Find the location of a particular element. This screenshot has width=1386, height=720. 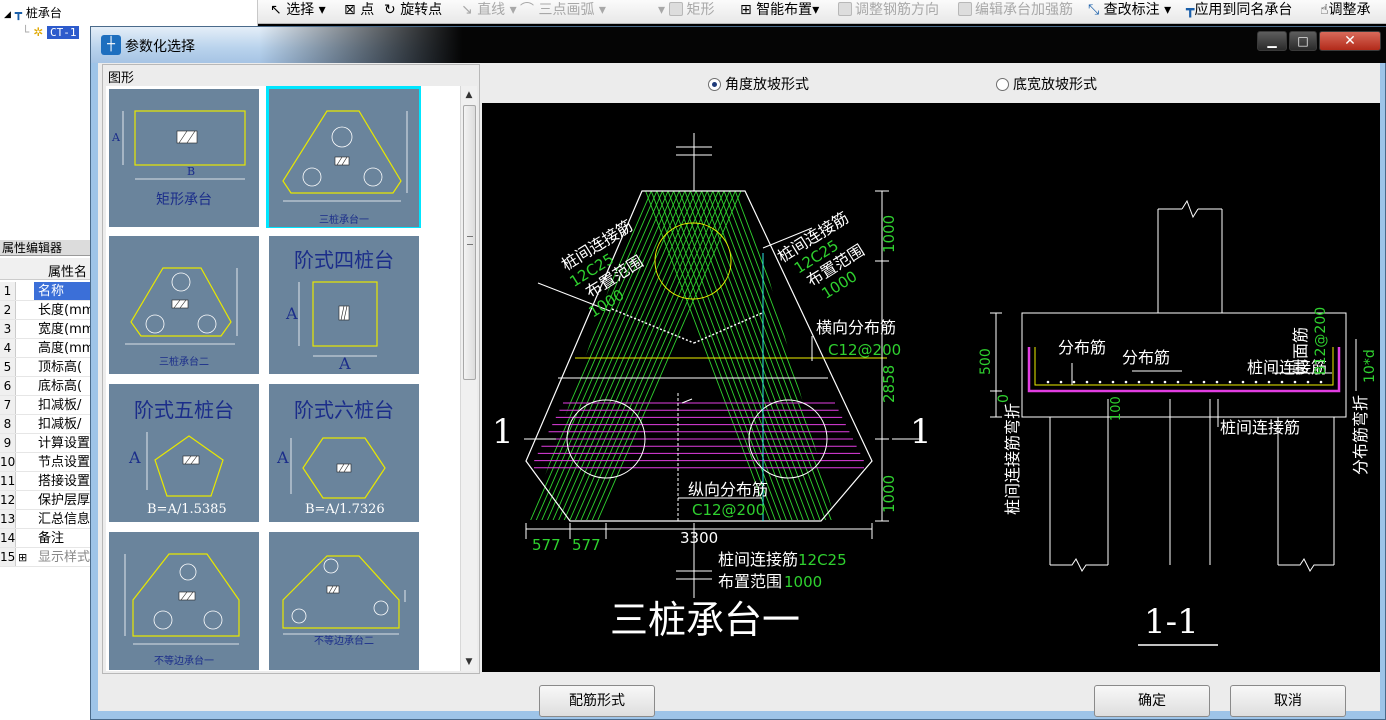

thumbnail-canvas: 阶式六桩台 A B=A/1.7326 is located at coordinates (344, 453).